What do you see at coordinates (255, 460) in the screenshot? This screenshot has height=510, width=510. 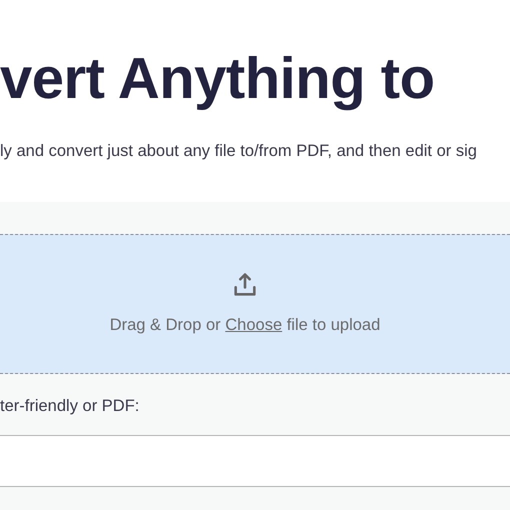 I see `input-field` at bounding box center [255, 460].